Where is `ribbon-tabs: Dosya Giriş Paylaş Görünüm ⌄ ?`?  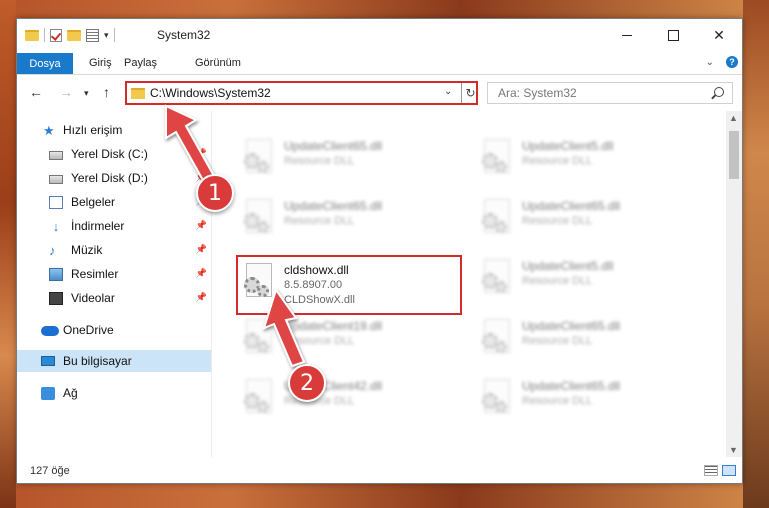
ribbon-tabs: Dosya Giriş Paylaş Görünüm ⌄ ? is located at coordinates (379, 63).